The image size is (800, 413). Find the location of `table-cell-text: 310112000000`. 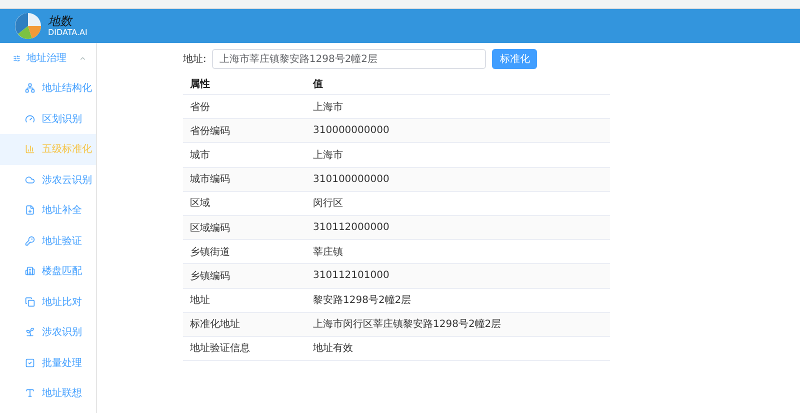

table-cell-text: 310112000000 is located at coordinates (351, 228).